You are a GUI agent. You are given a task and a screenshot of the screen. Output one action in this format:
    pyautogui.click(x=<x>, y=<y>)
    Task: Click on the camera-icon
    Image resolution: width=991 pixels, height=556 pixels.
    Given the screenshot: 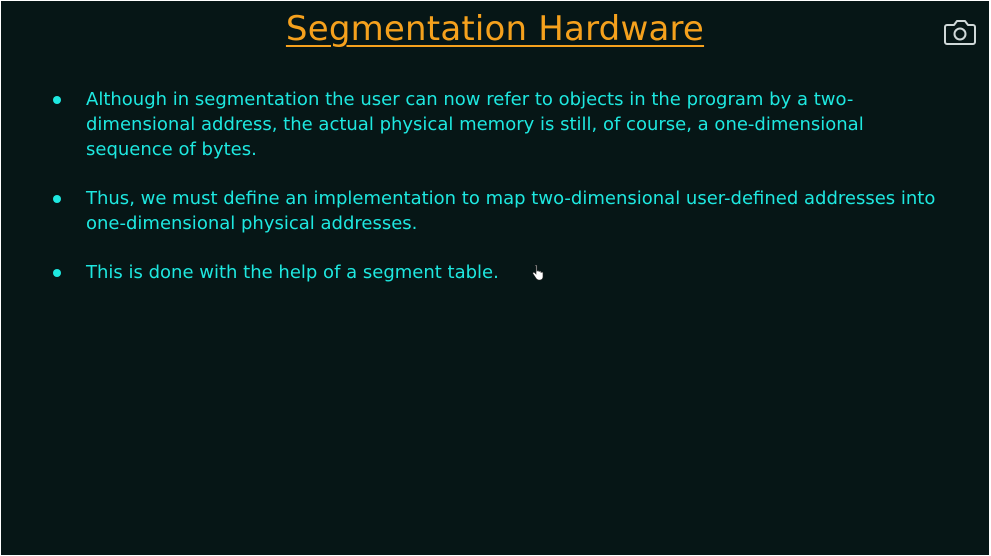 What is the action you would take?
    pyautogui.click(x=960, y=32)
    